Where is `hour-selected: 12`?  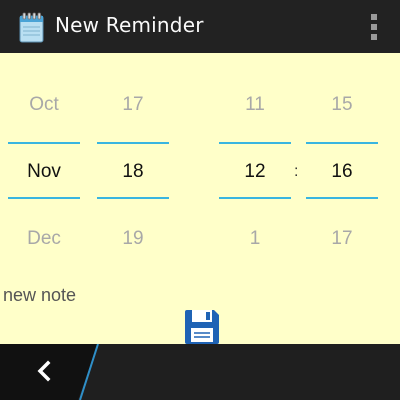
hour-selected: 12 is located at coordinates (255, 172).